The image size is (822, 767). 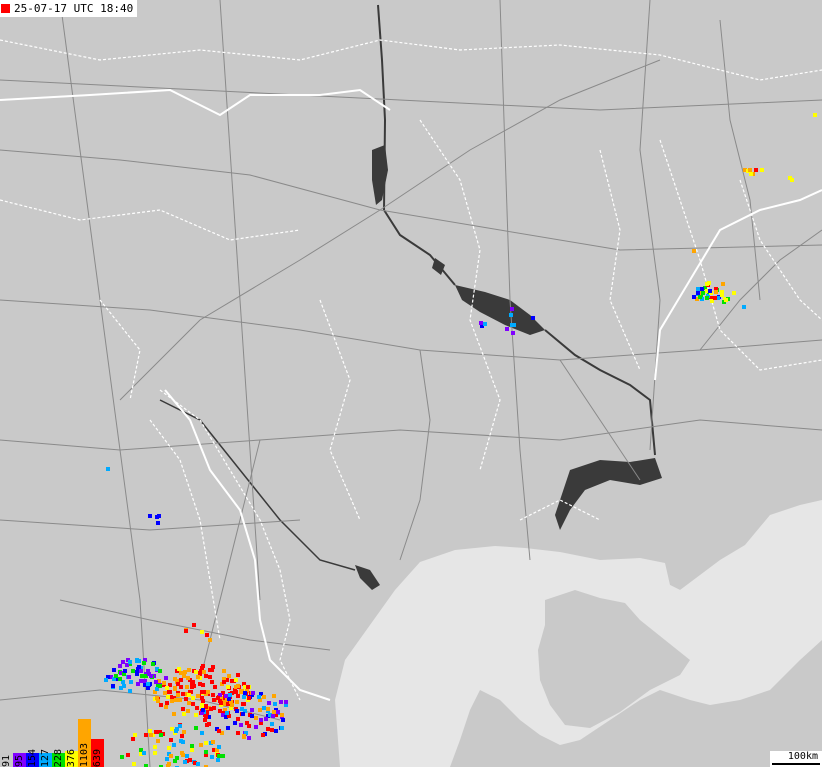 What do you see at coordinates (45, 758) in the screenshot?
I see `legend-item-127: 127` at bounding box center [45, 758].